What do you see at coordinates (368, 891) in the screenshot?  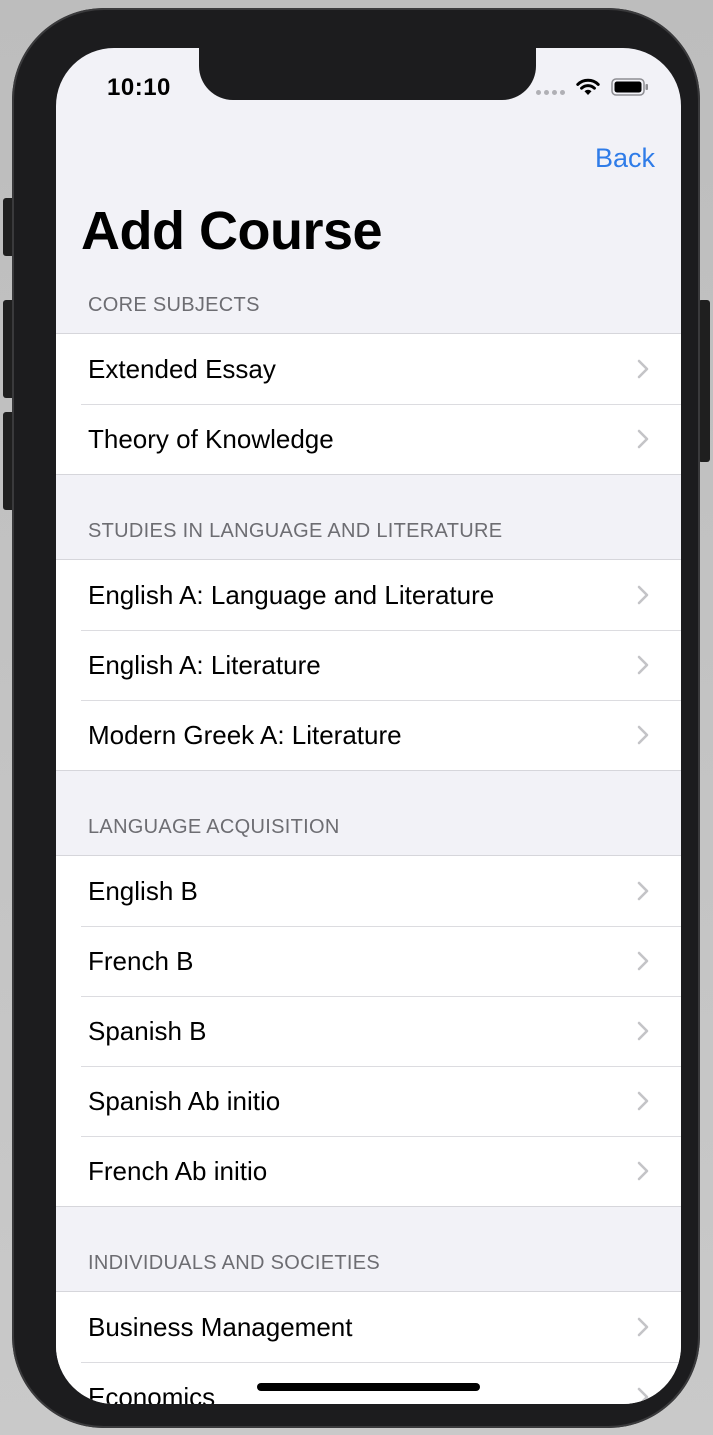 I see `course-row-english-b: English B` at bounding box center [368, 891].